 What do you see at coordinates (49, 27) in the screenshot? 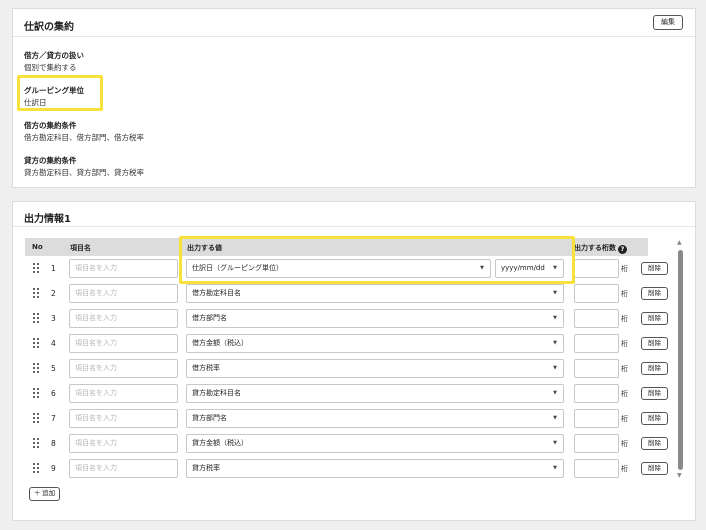
I see `summary-title: 仕訳の集約` at bounding box center [49, 27].